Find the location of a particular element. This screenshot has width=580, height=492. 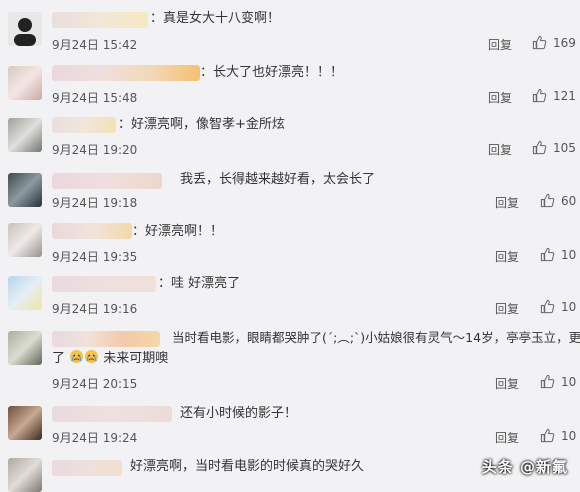

comment-text-line2: 了 未来可期噢 is located at coordinates (110, 358).